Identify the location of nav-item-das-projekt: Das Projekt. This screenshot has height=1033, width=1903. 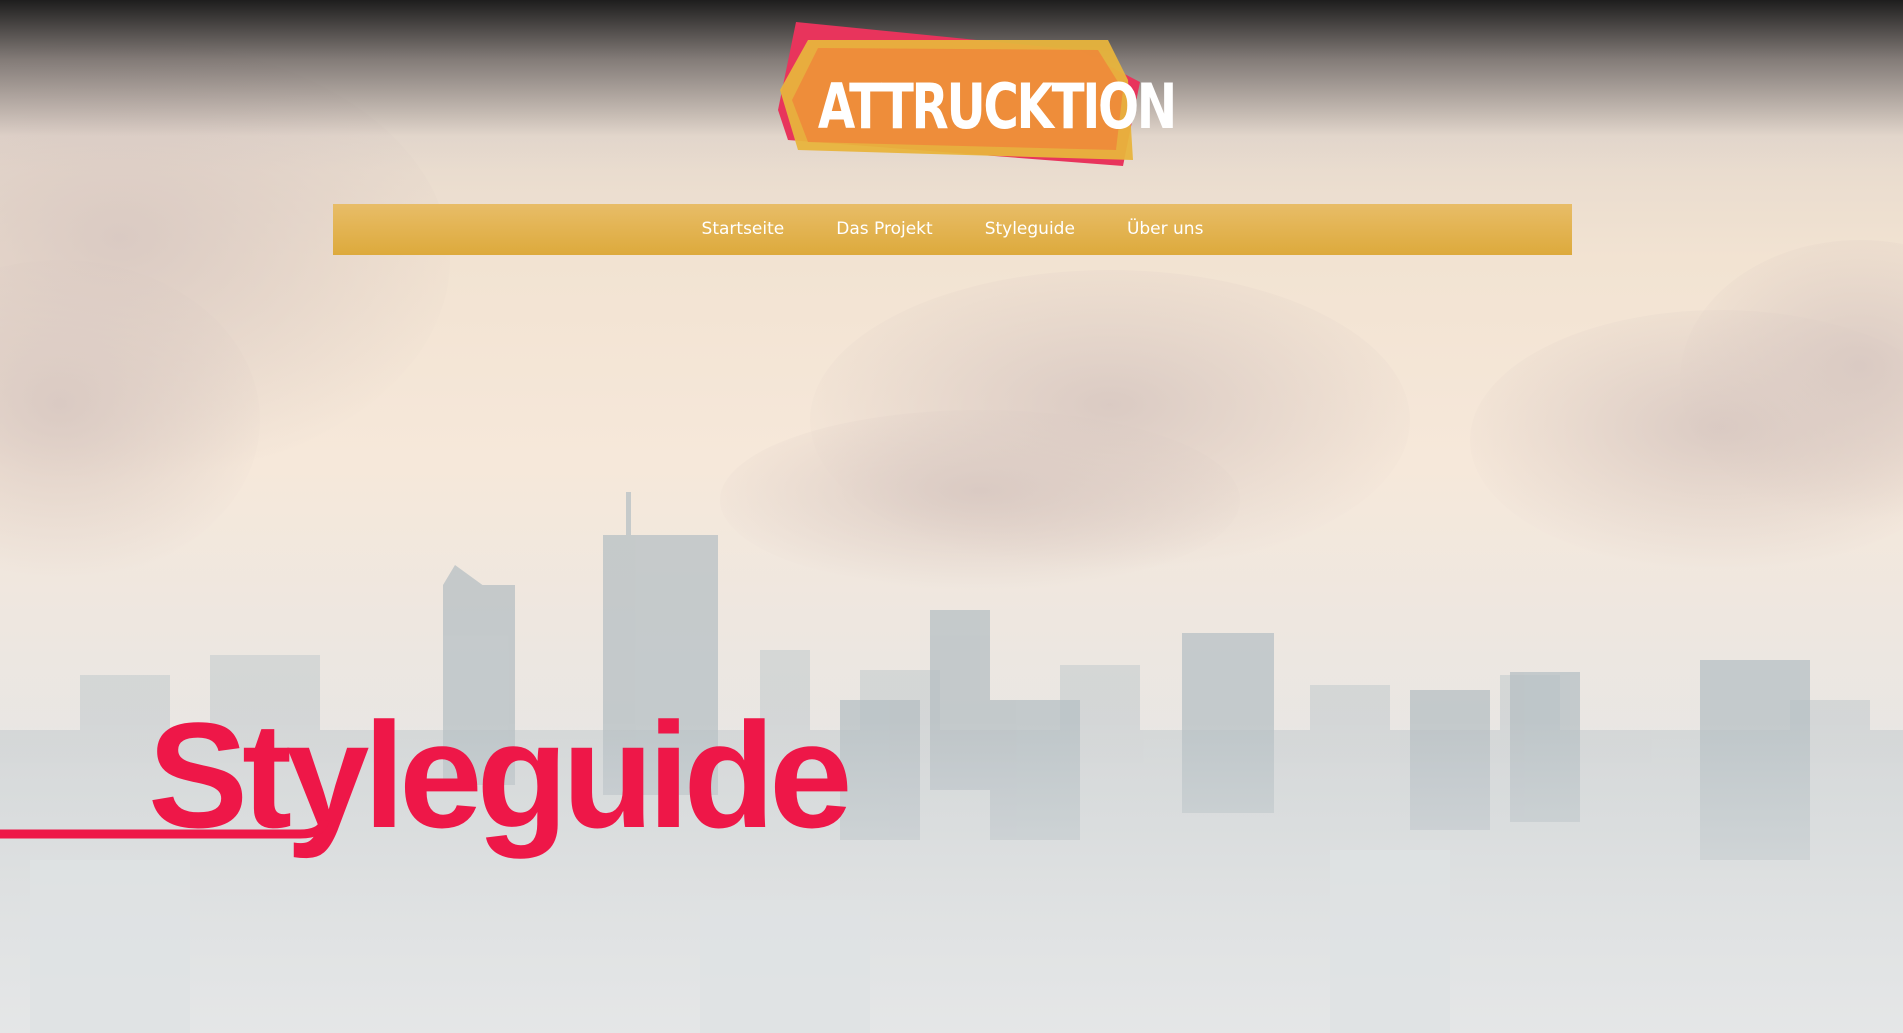
(884, 229).